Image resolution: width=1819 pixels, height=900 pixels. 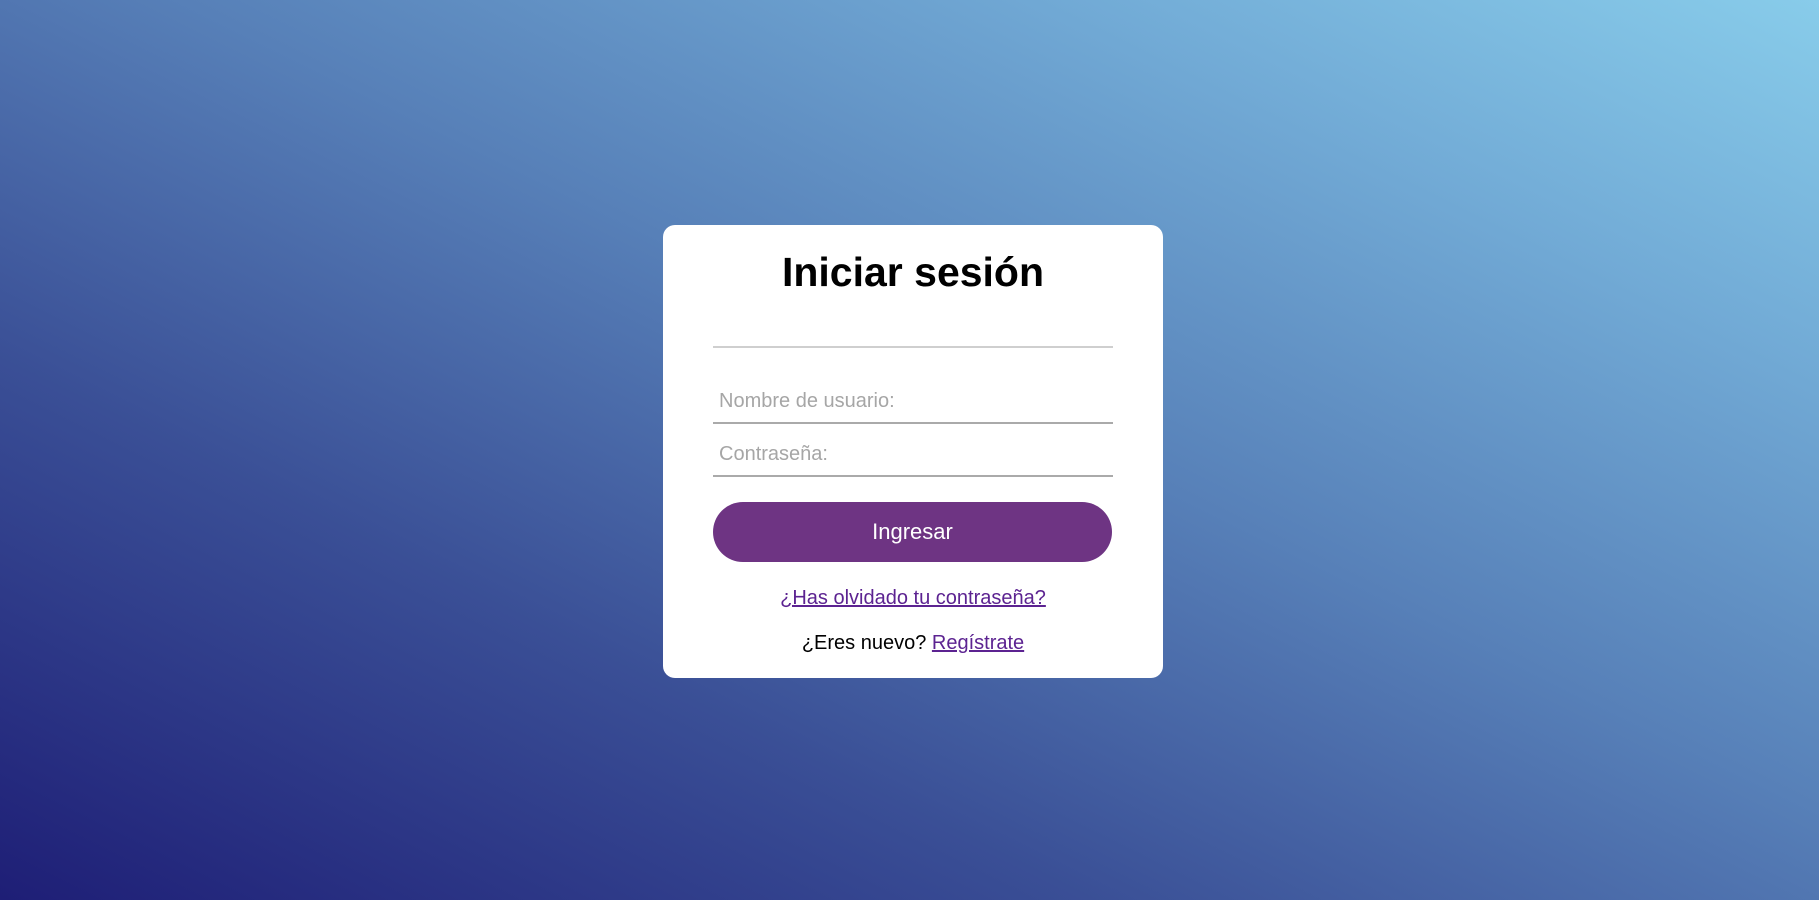 What do you see at coordinates (978, 643) in the screenshot?
I see `register-link: Regístrate` at bounding box center [978, 643].